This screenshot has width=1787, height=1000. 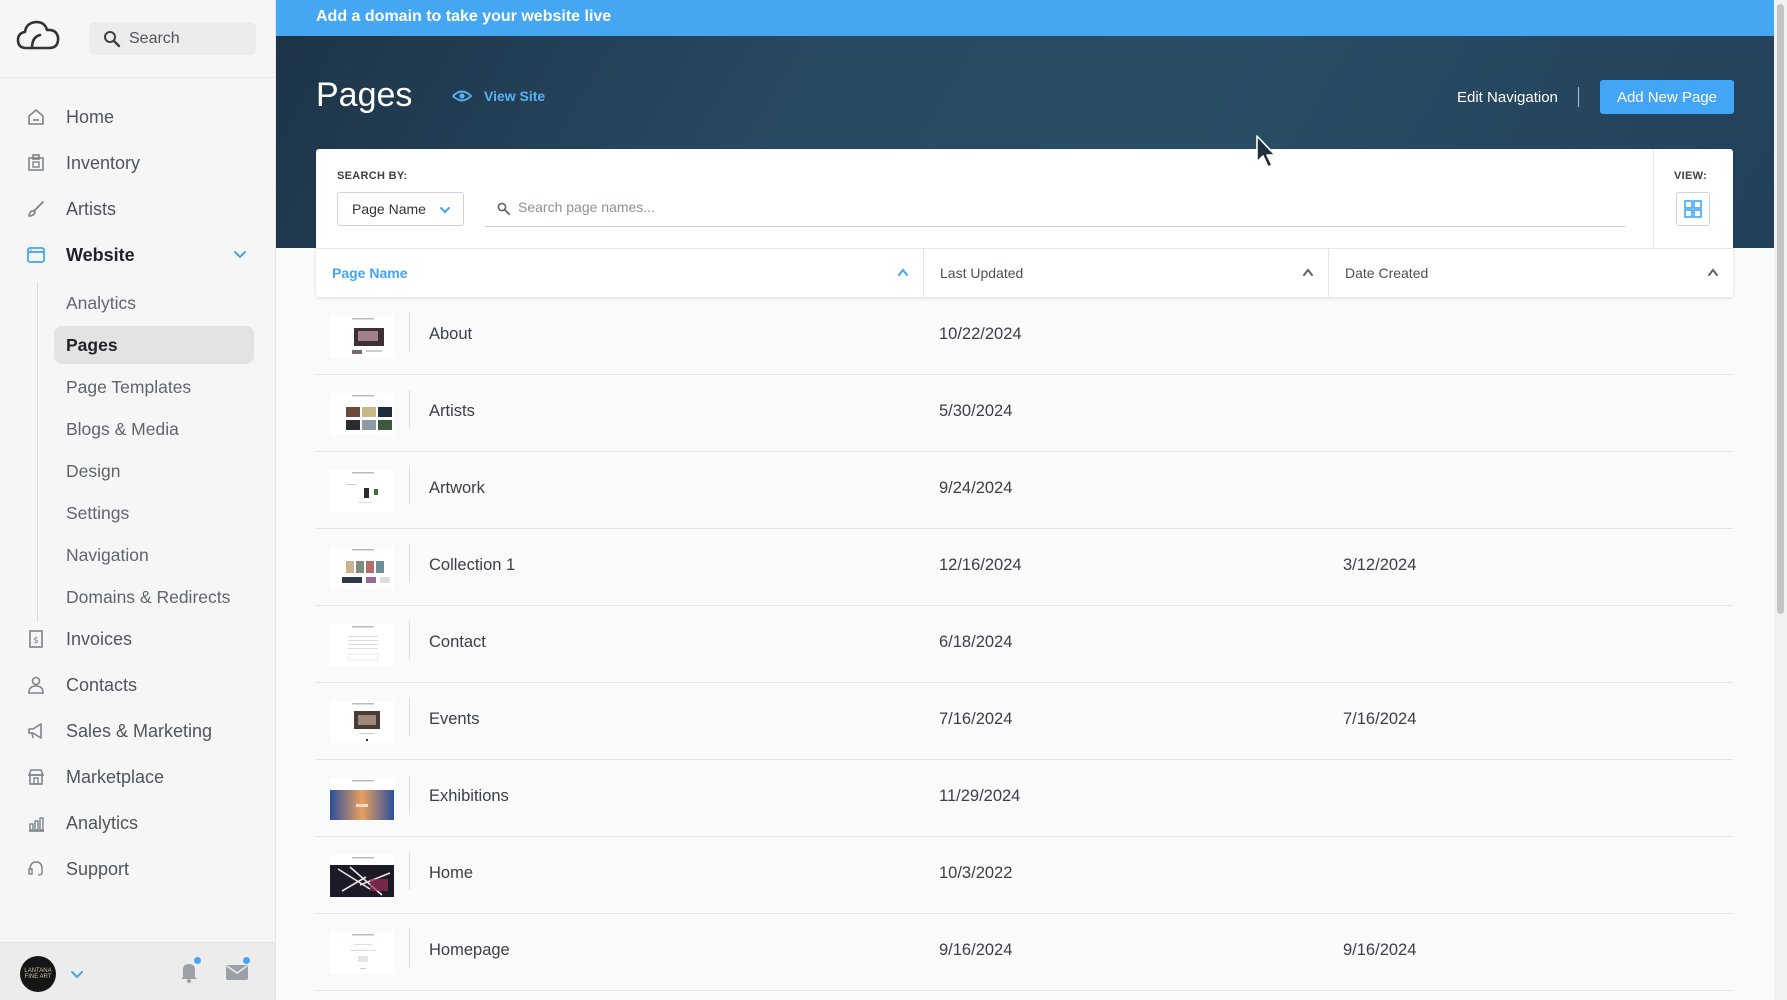 What do you see at coordinates (137, 685) in the screenshot?
I see `sidebar-item-contacts: Contacts` at bounding box center [137, 685].